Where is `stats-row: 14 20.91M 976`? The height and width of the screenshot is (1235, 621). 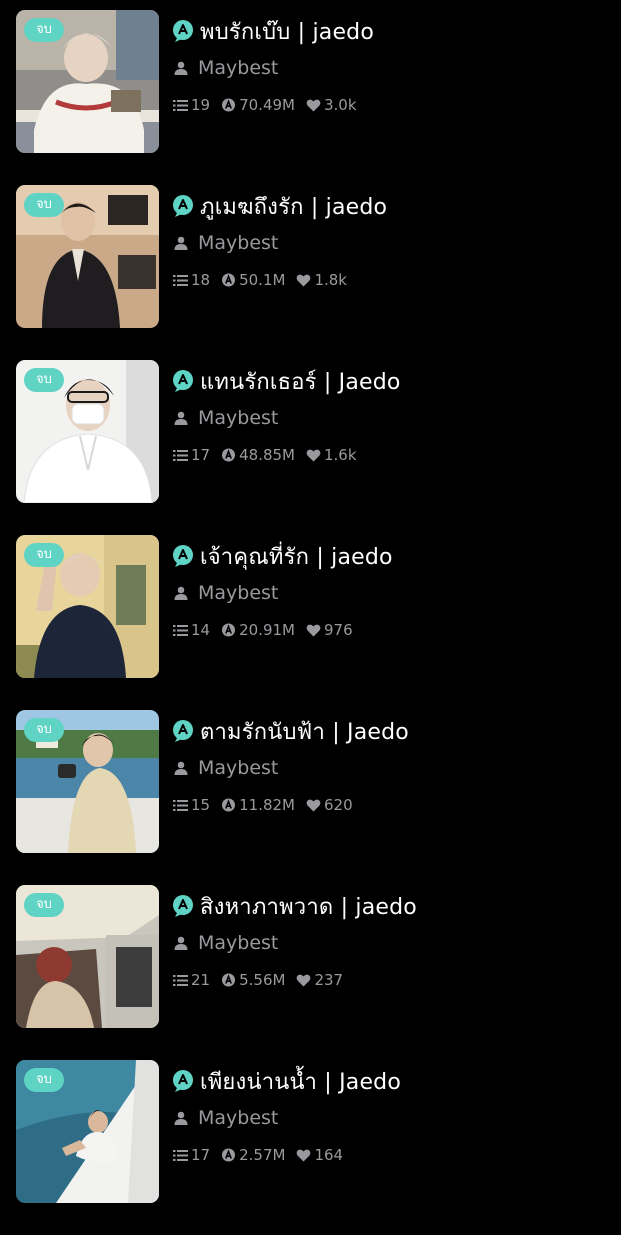 stats-row: 14 20.91M 976 is located at coordinates (268, 630).